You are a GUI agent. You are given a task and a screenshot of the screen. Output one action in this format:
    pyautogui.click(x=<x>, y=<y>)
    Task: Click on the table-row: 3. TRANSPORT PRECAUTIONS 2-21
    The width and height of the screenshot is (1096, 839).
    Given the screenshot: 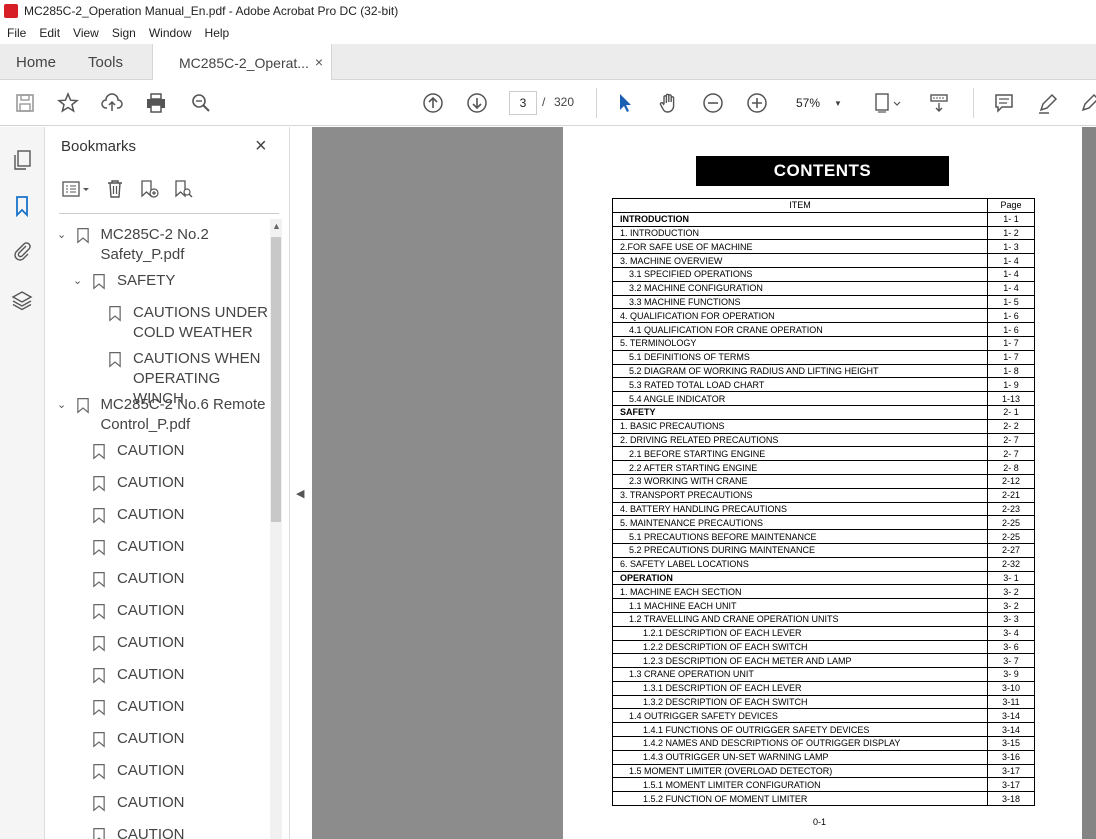 What is the action you would take?
    pyautogui.click(x=823, y=495)
    